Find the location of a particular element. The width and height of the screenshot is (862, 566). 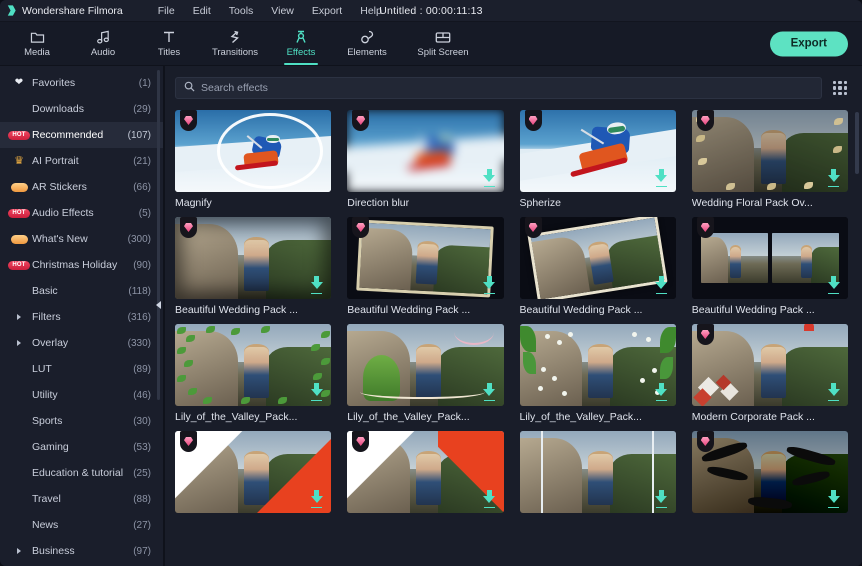

sidebar-item-audio-effects: HOT Audio Effects (5) is located at coordinates (81, 213).